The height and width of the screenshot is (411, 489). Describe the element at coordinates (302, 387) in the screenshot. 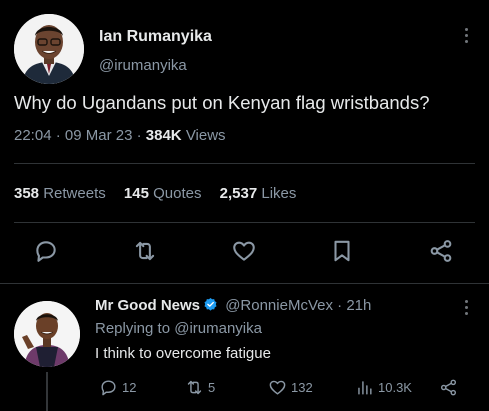

I see `like-count: 132` at that location.